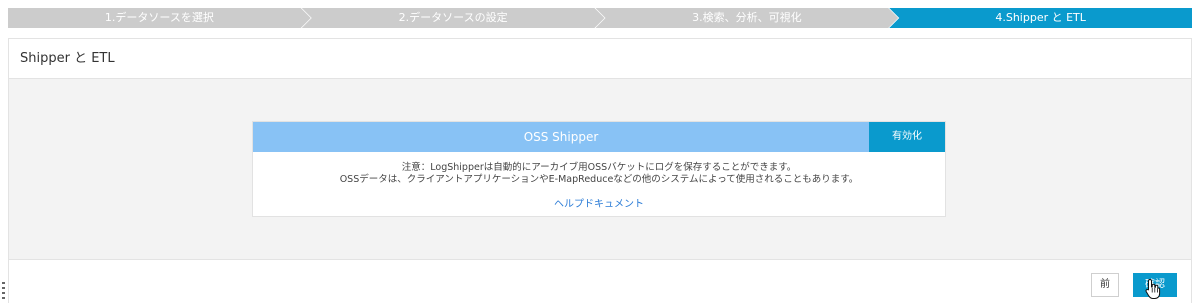  I want to click on wizard-step-3: 3.検索、分析、可視化, so click(747, 18).